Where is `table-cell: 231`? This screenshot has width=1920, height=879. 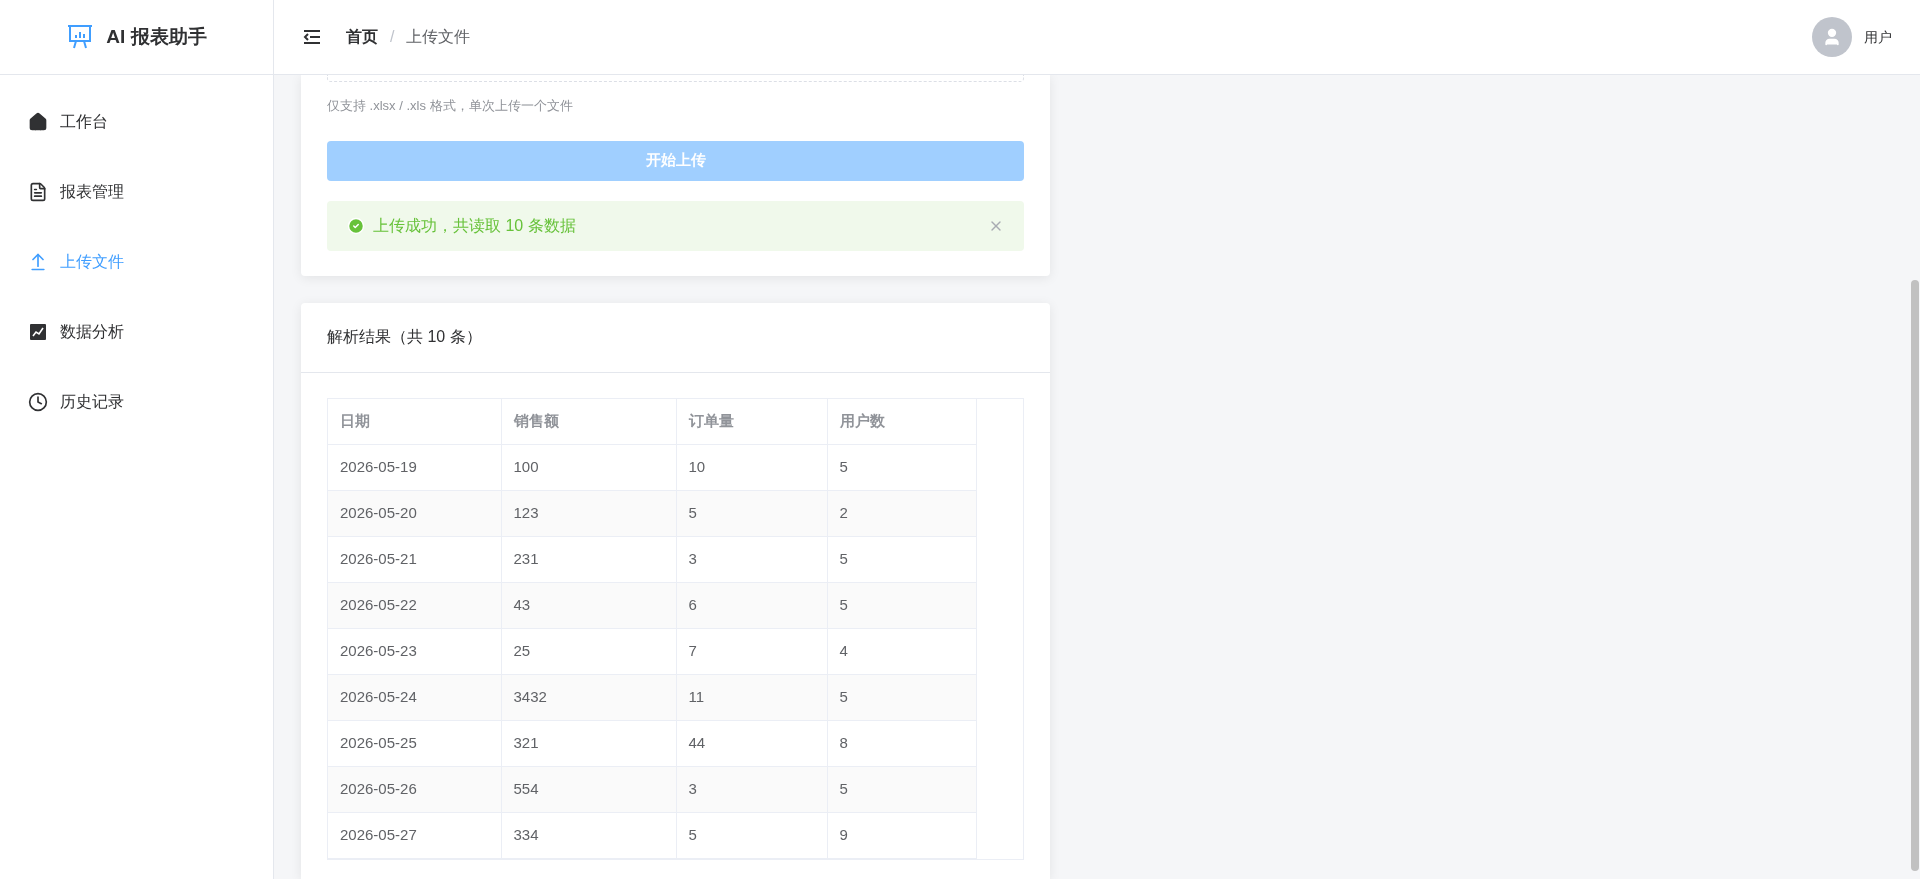
table-cell: 231 is located at coordinates (588, 559).